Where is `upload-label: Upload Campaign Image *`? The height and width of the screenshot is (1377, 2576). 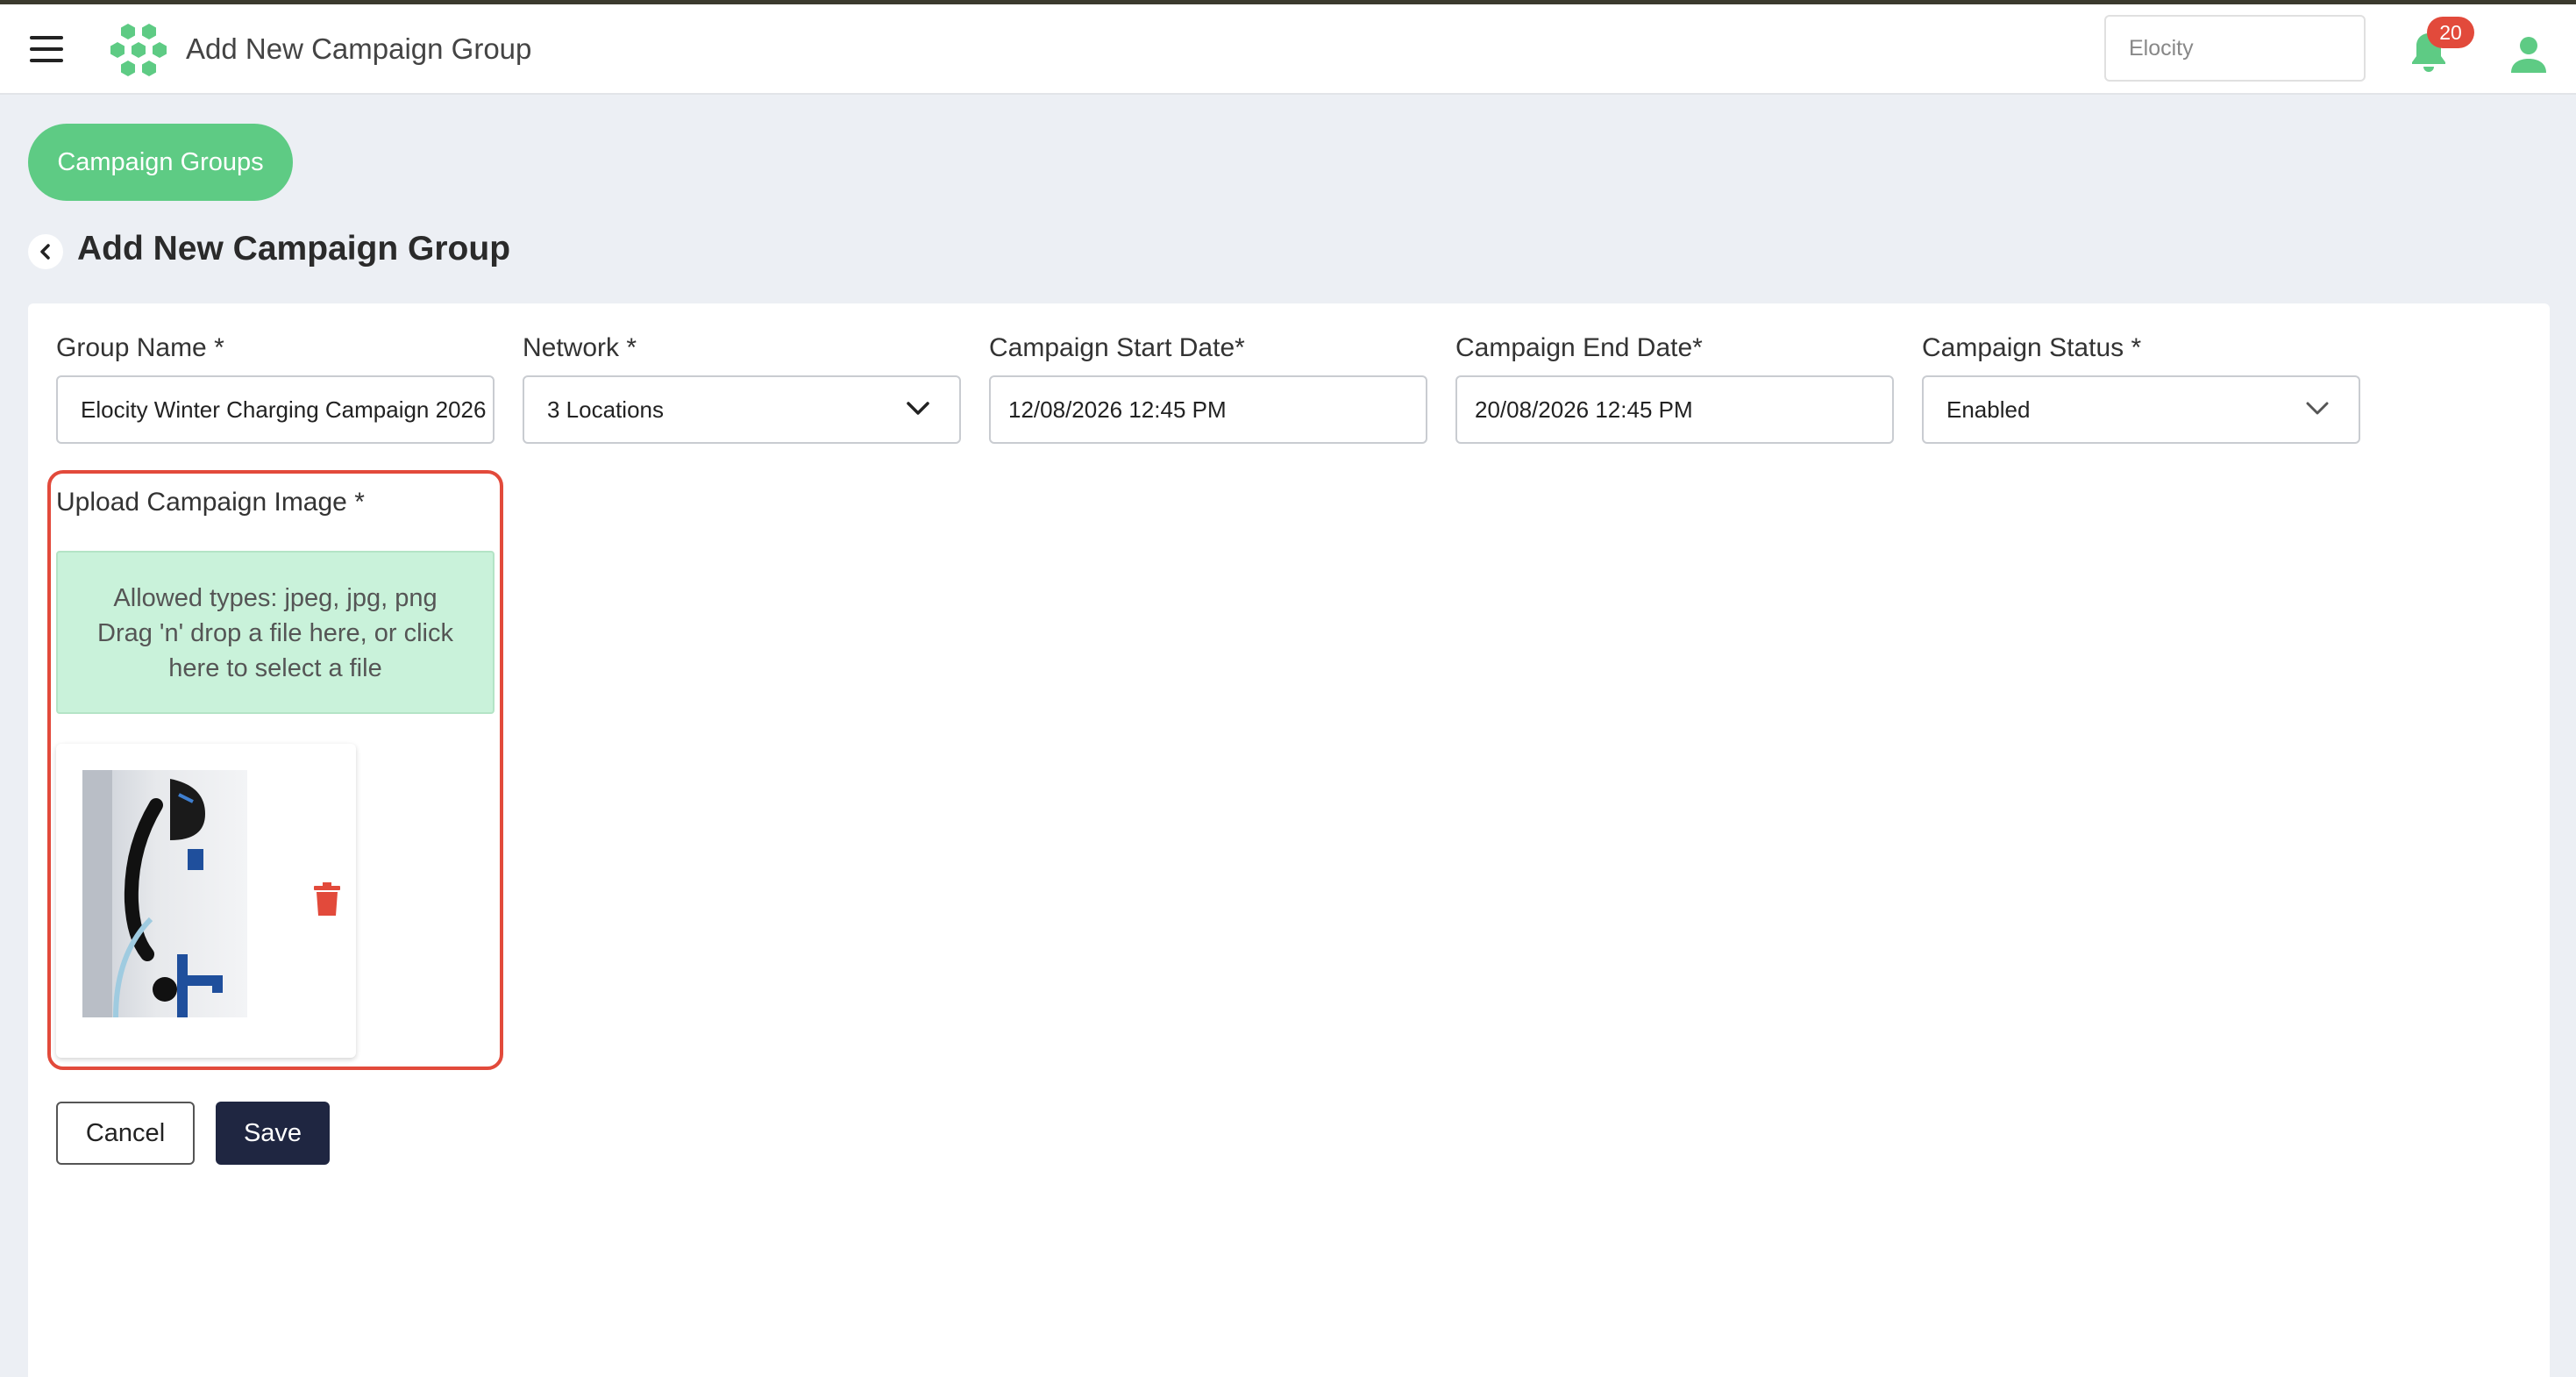
upload-label: Upload Campaign Image * is located at coordinates (210, 503).